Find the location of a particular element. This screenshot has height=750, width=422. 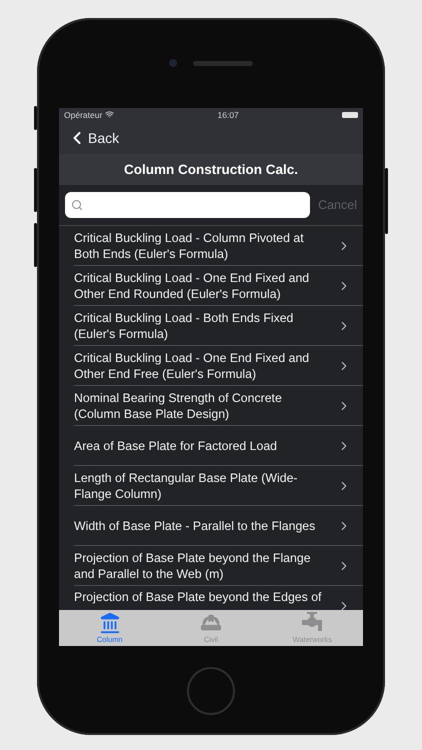

camera-icon is located at coordinates (173, 63).